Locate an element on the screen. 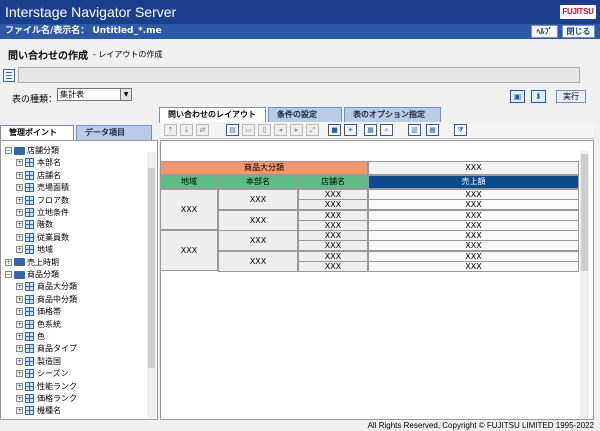 The height and width of the screenshot is (431, 600). tree-item: + 商品大分類 is located at coordinates (46, 287).